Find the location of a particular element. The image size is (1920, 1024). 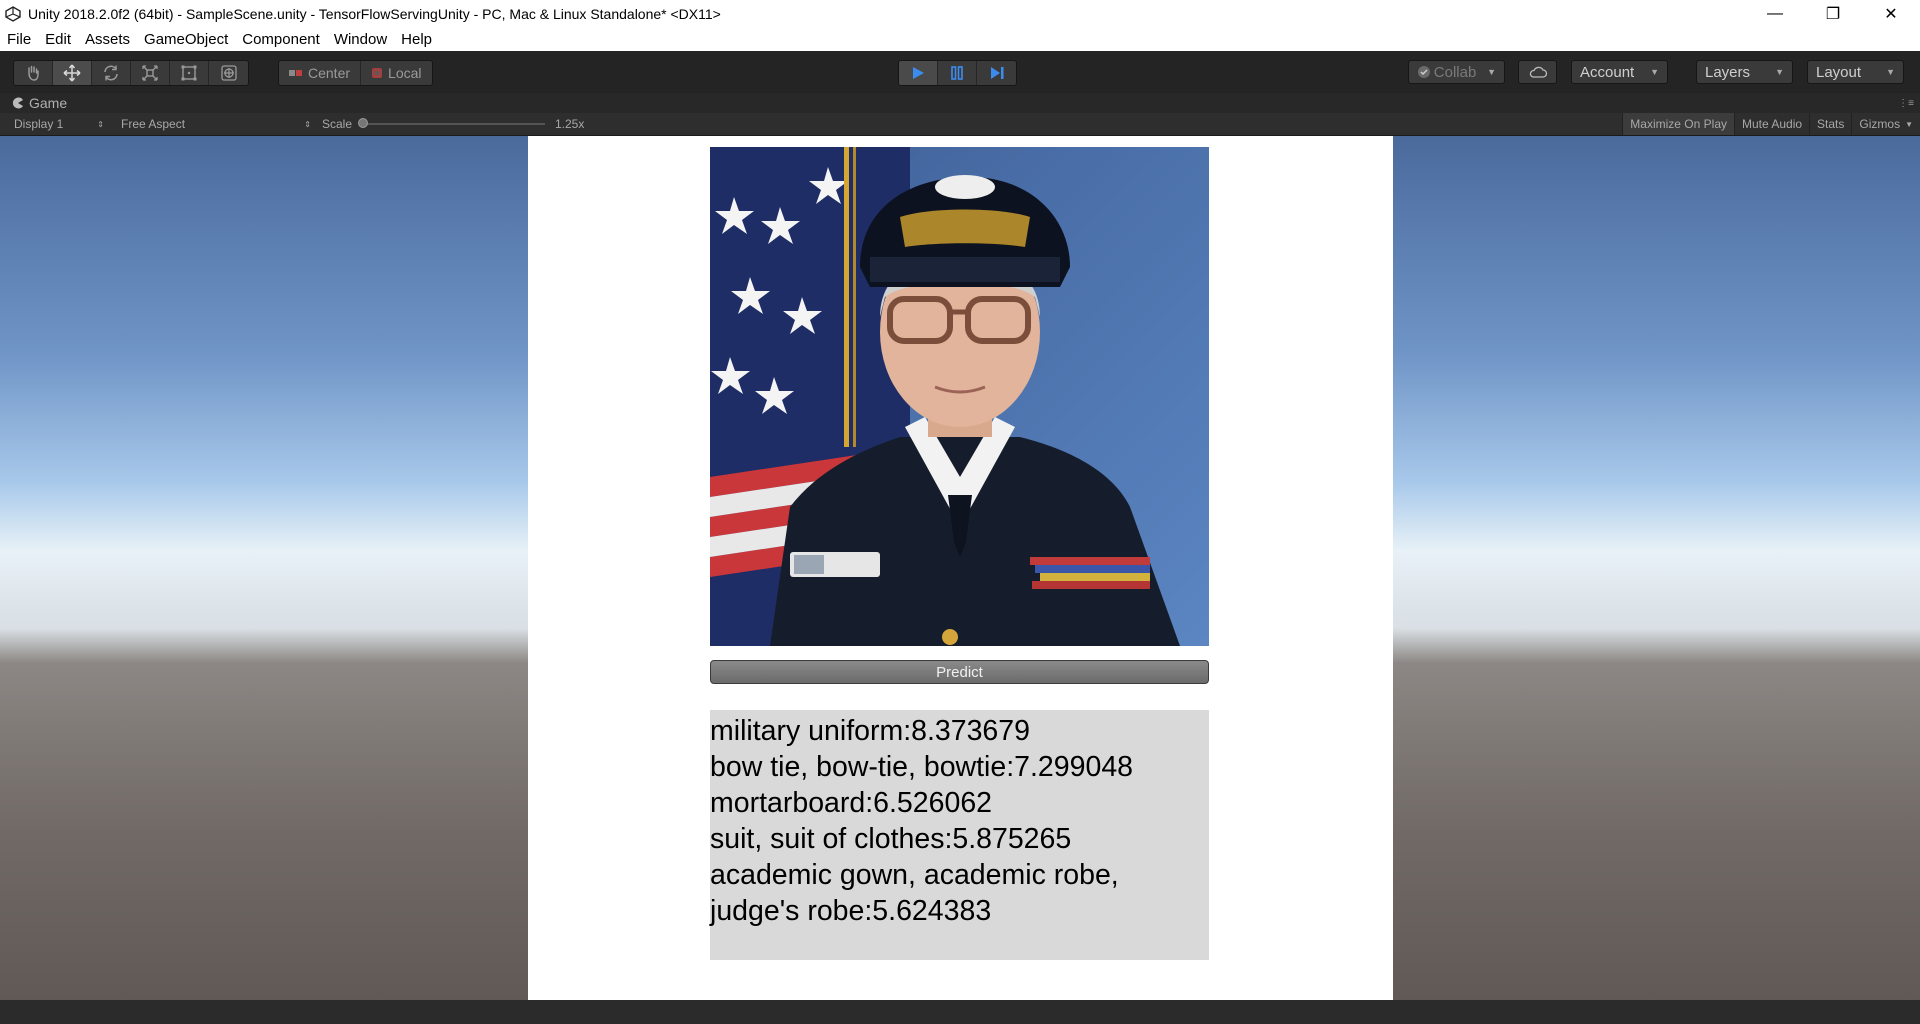

rect-transform-icon is located at coordinates (189, 73).